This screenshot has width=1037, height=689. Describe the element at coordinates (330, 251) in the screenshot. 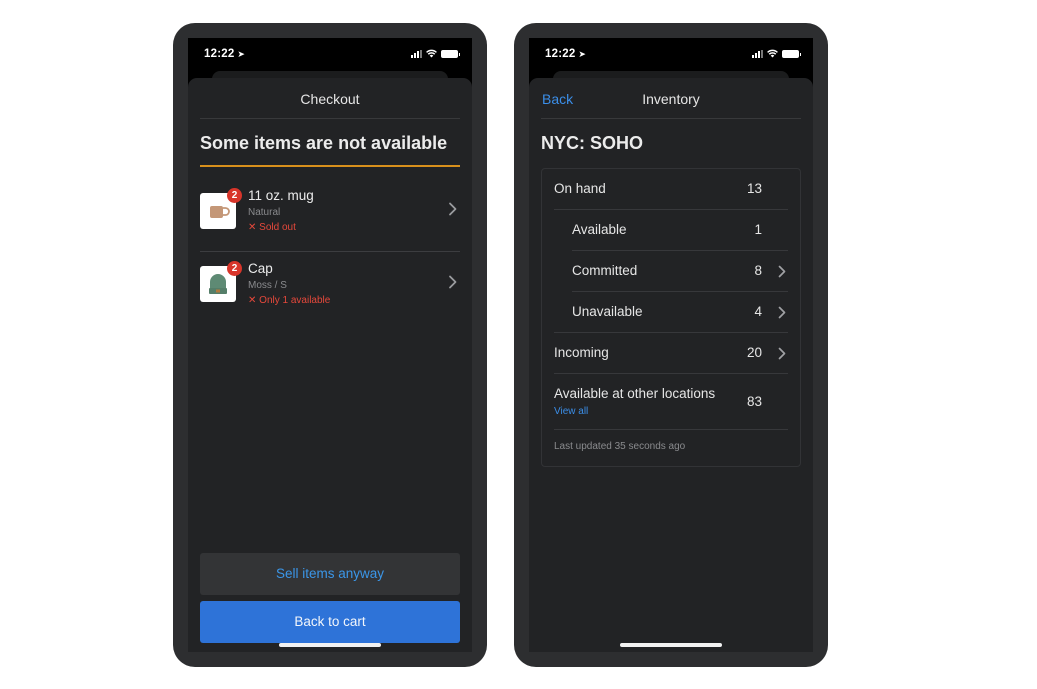

I see `item-divider` at that location.